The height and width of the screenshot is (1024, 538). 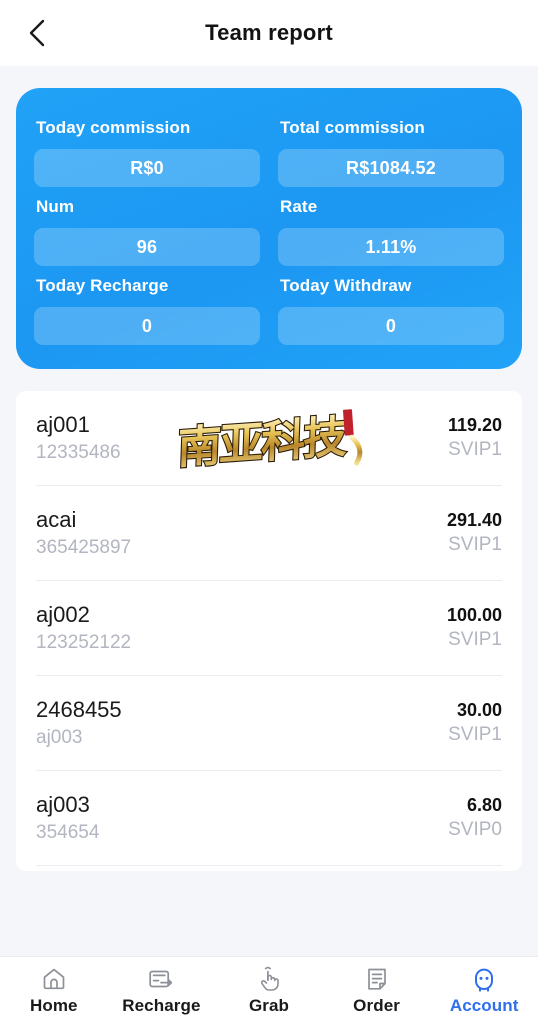 What do you see at coordinates (59, 737) in the screenshot?
I see `member-id: aj003` at bounding box center [59, 737].